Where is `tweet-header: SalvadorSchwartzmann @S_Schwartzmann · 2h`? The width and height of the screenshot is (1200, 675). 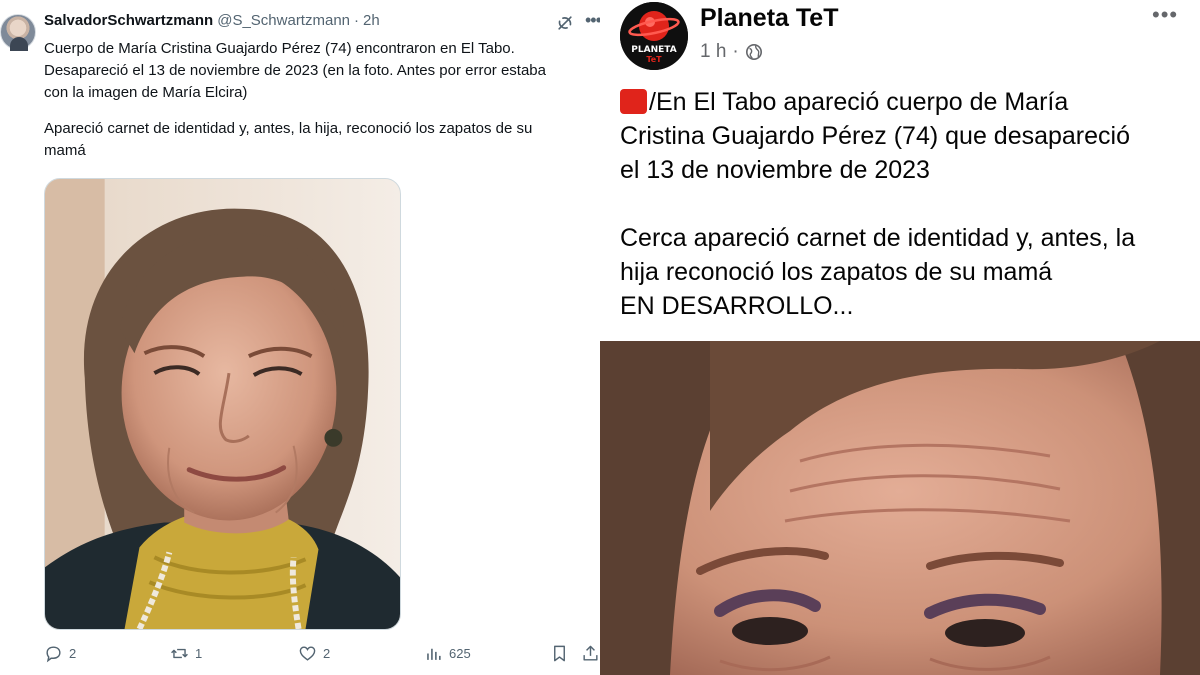 tweet-header: SalvadorSchwartzmann @S_Schwartzmann · 2h is located at coordinates (212, 20).